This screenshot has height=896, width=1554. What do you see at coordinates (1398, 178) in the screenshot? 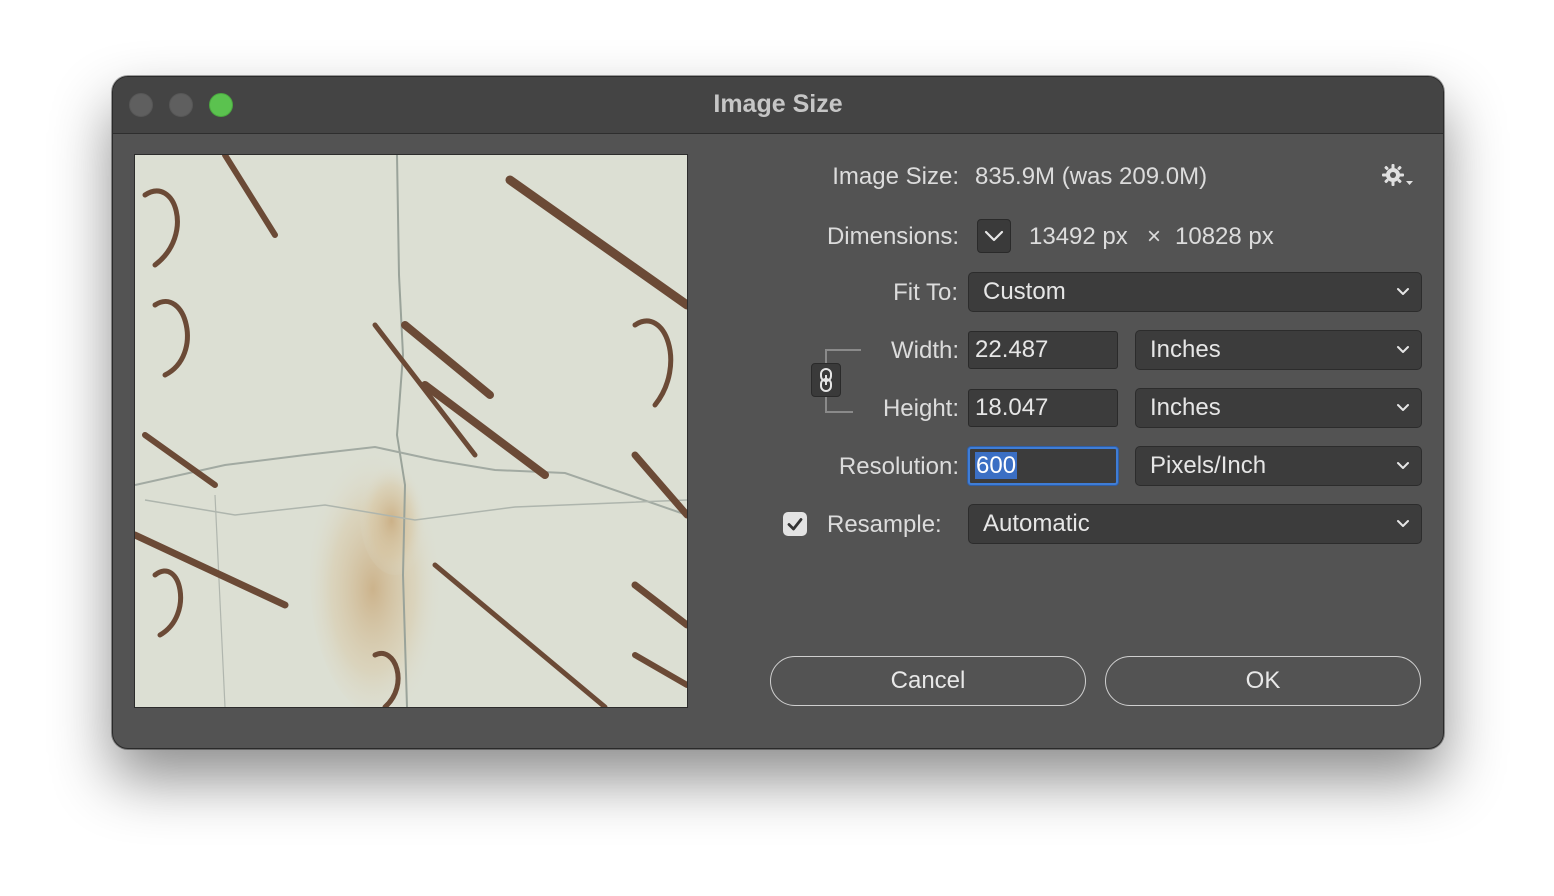
I see `gear-icon` at bounding box center [1398, 178].